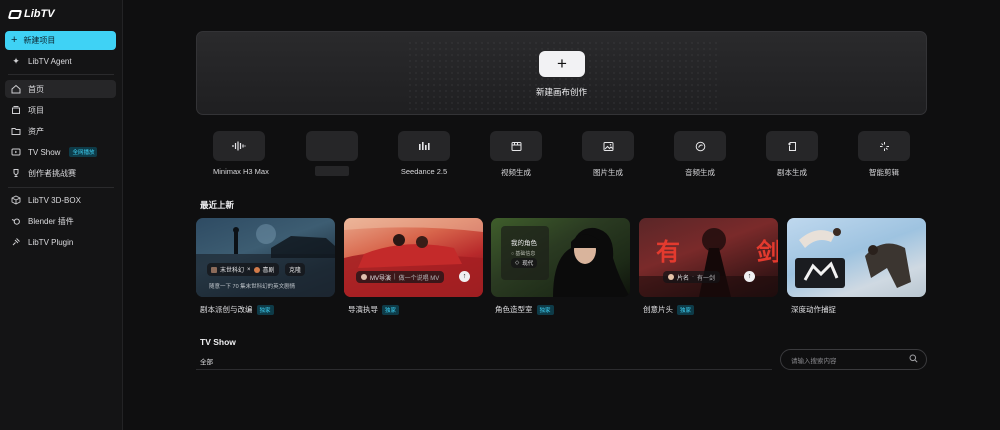 Image resolution: width=1000 pixels, height=430 pixels. I want to click on sidebar-item-assets: 资产, so click(60, 131).